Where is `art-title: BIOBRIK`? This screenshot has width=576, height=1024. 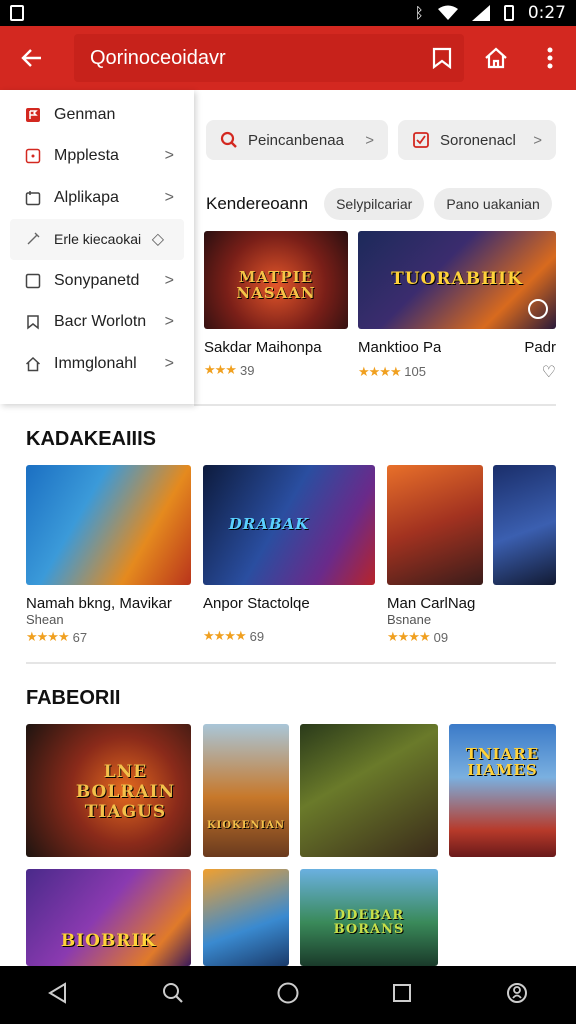
art-title: BIOBRIK is located at coordinates (108, 941).